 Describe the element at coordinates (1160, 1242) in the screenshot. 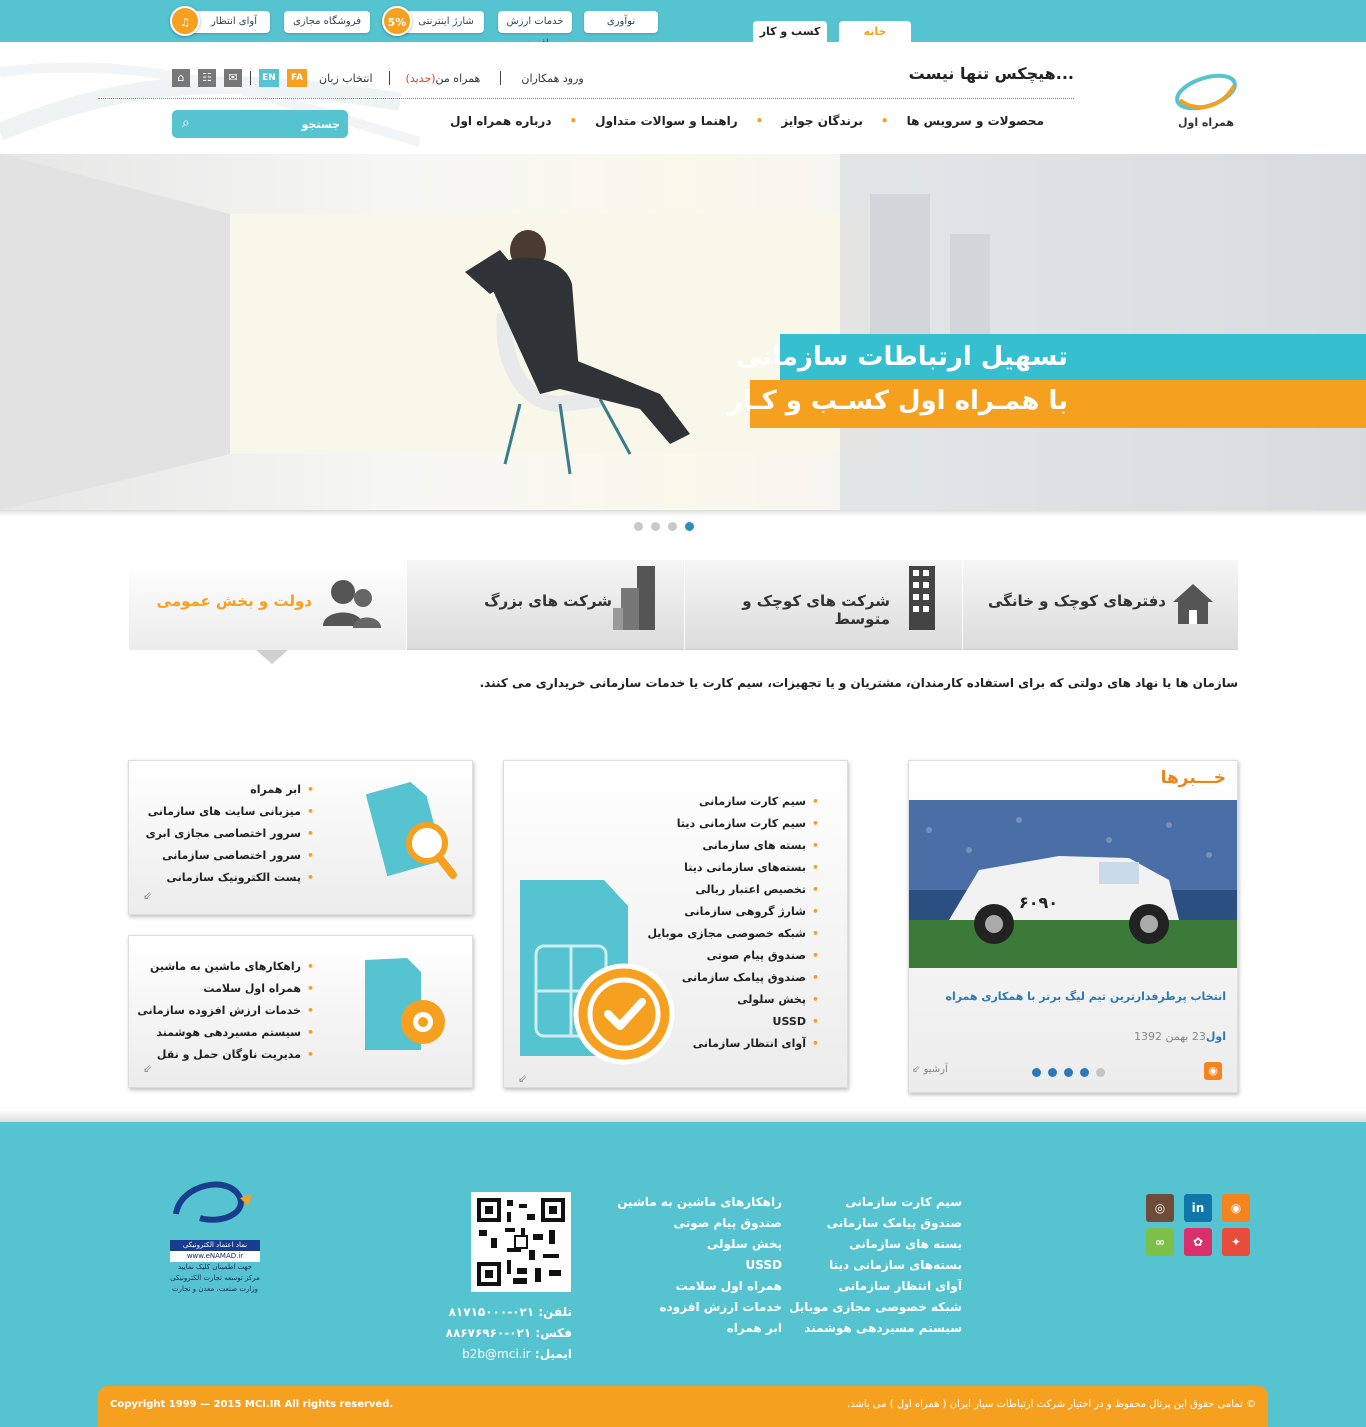

I see `aparat-like-icon: ∞` at that location.